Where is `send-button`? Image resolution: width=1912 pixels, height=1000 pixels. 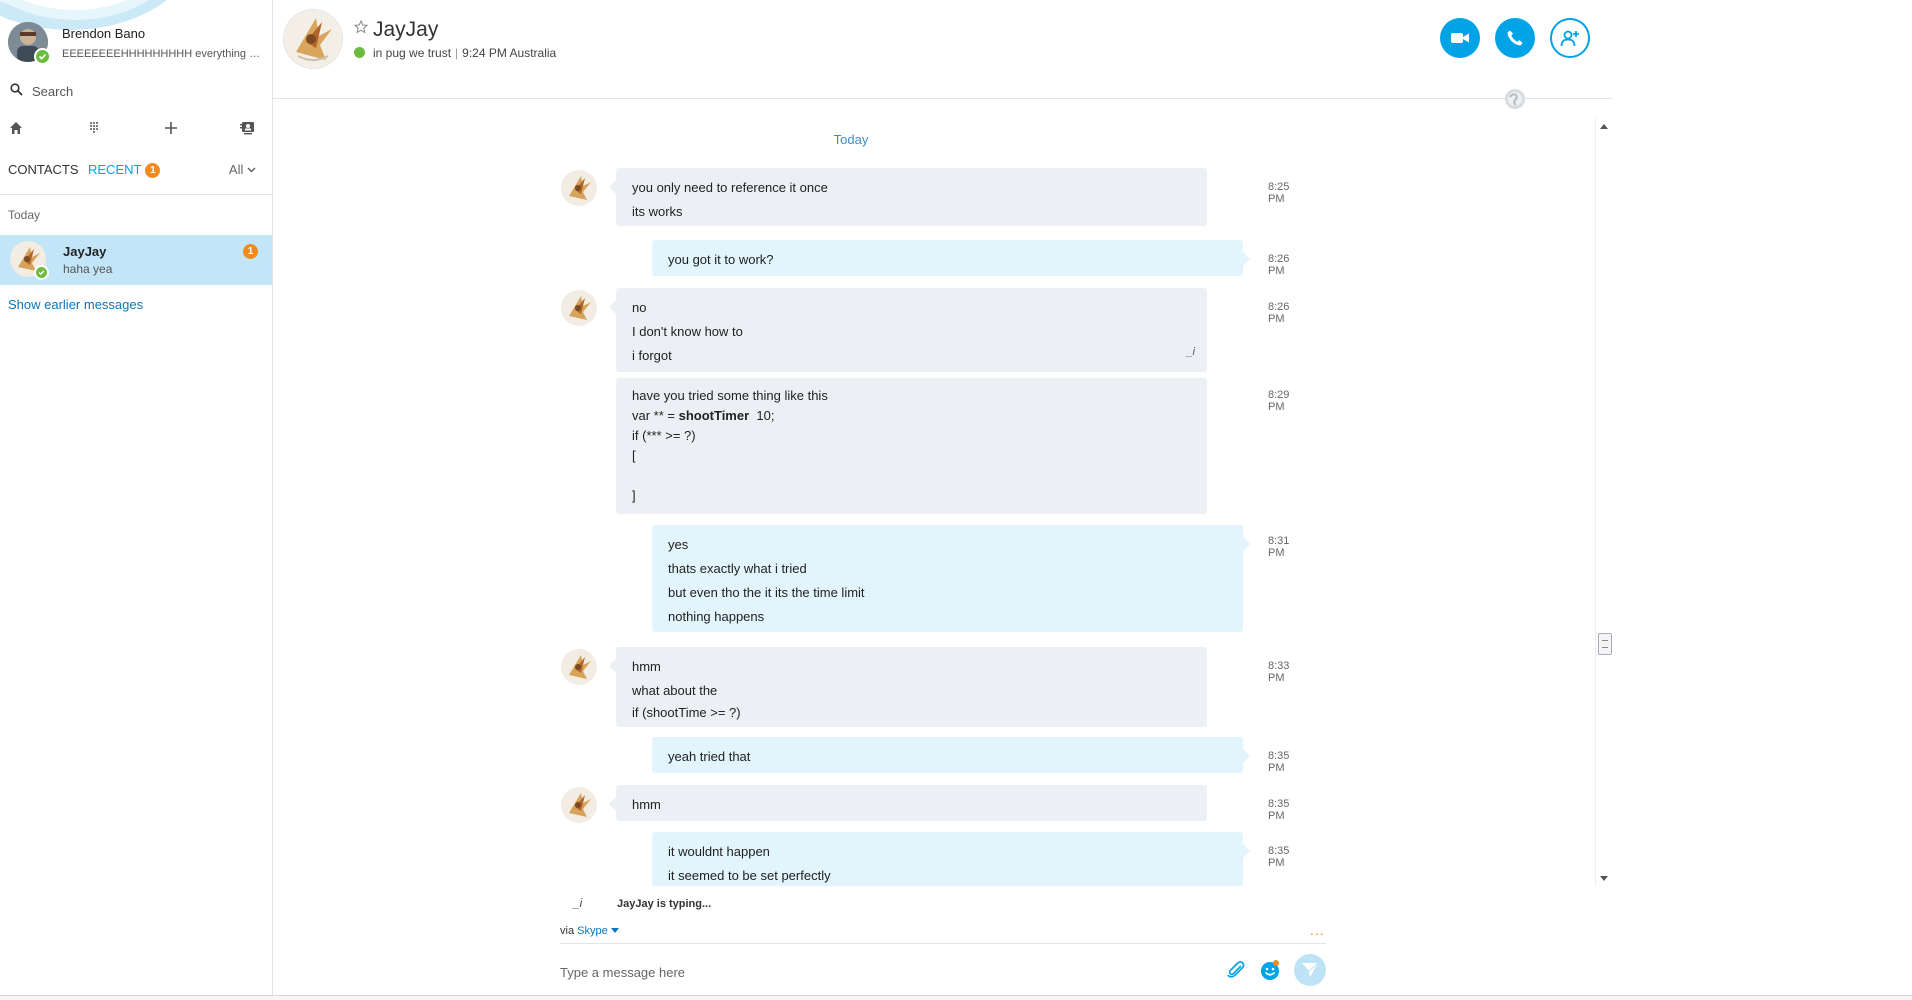 send-button is located at coordinates (1310, 970).